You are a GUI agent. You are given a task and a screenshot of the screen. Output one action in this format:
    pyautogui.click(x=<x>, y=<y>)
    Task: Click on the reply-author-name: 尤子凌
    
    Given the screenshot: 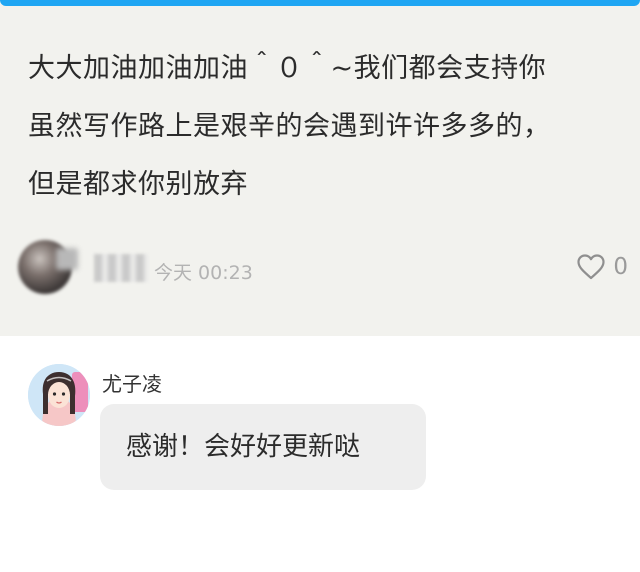 What is the action you would take?
    pyautogui.click(x=132, y=382)
    